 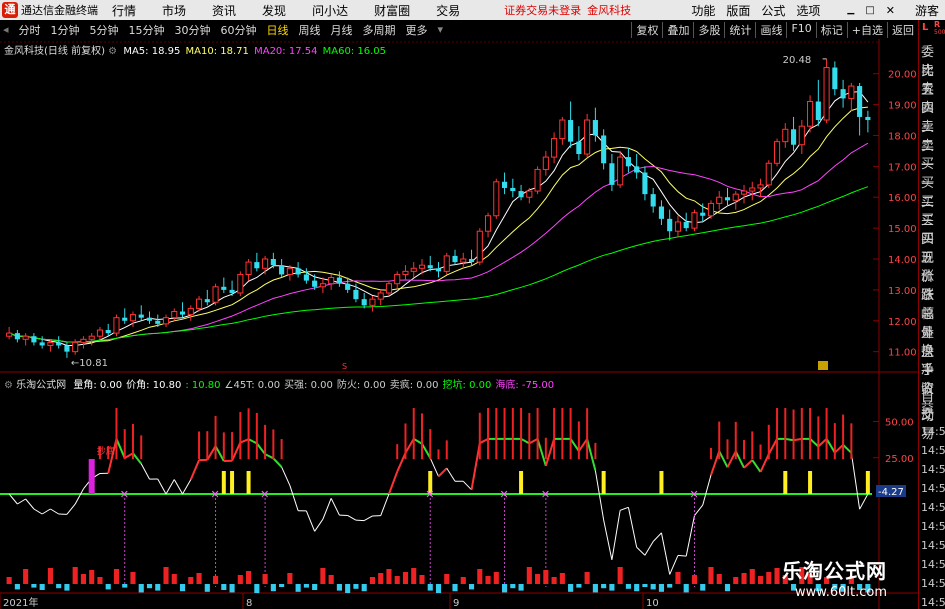 I want to click on period-tab: 周线, so click(x=310, y=30).